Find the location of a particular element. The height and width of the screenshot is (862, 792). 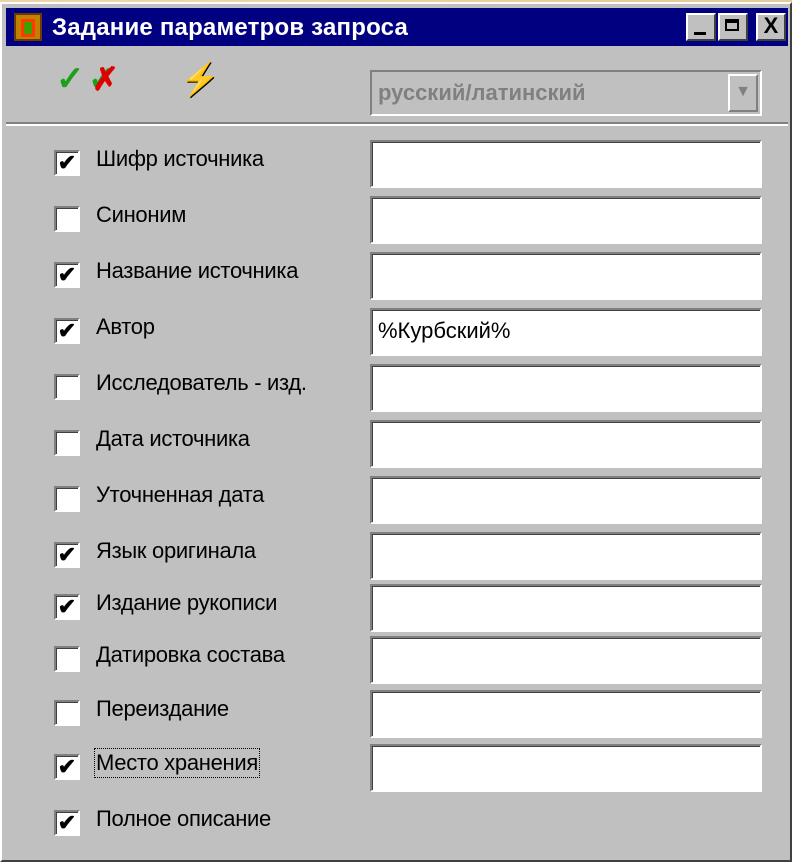

reissue-input is located at coordinates (566, 714).